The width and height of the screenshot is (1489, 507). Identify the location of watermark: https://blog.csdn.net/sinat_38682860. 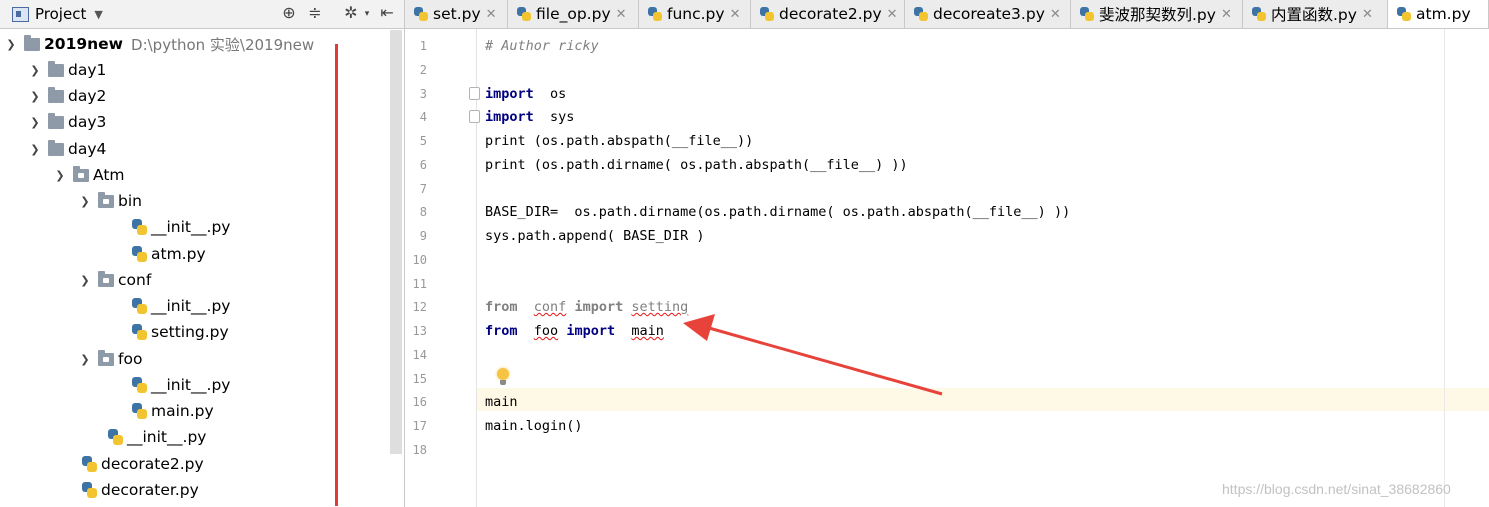
(1336, 489).